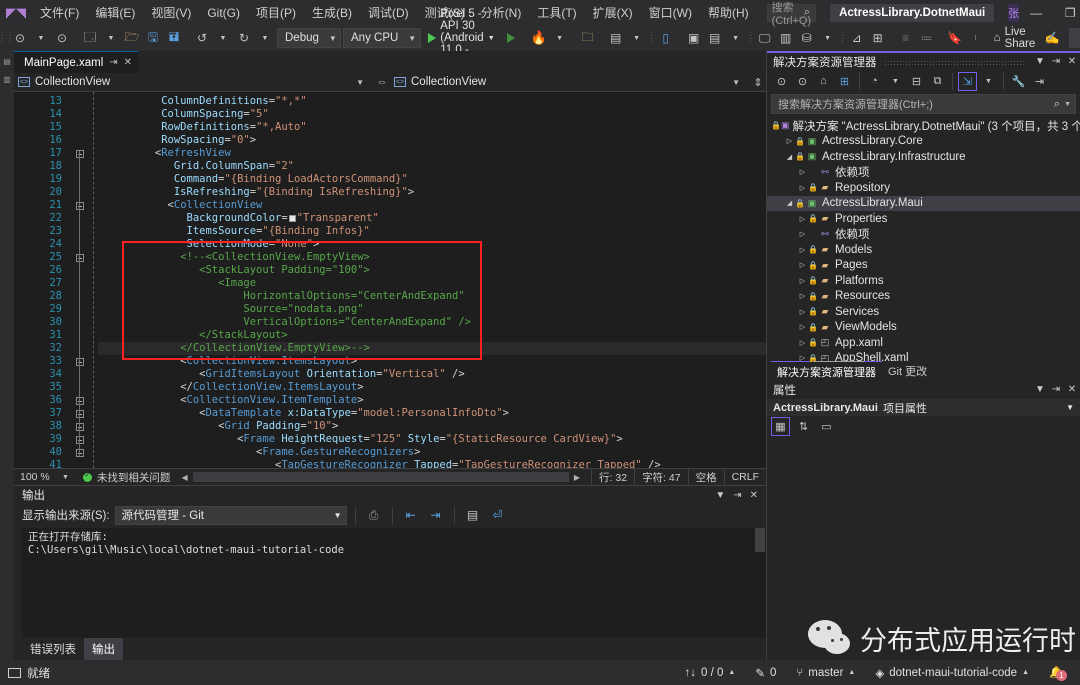  Describe the element at coordinates (53, 649) in the screenshot. I see `output-dock-tab-0: 错误列表` at that location.